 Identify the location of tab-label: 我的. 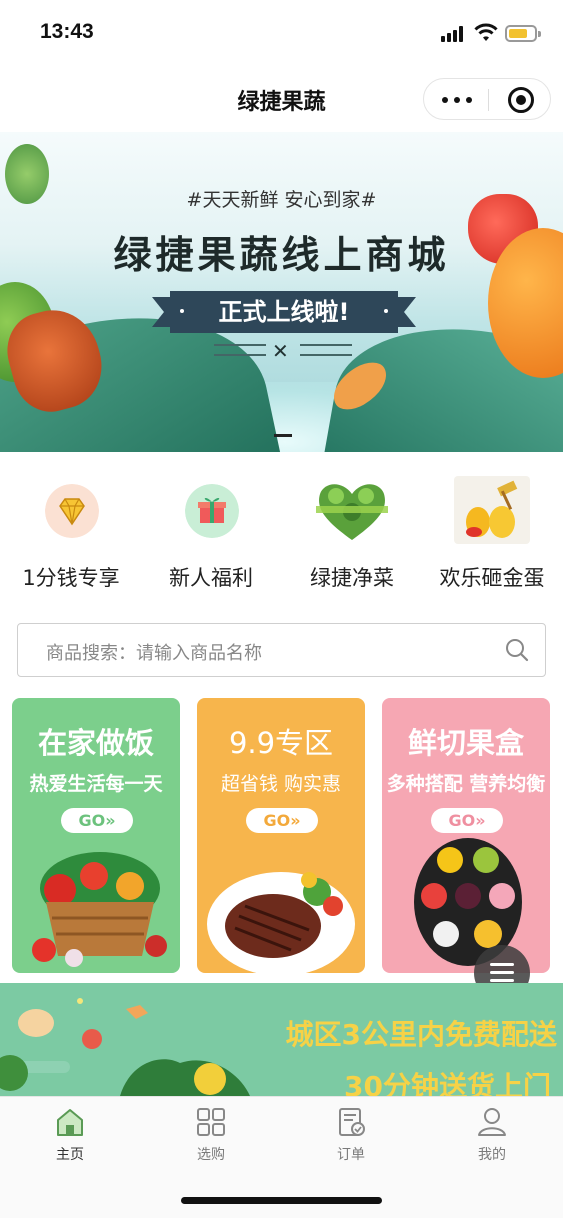
(492, 1155).